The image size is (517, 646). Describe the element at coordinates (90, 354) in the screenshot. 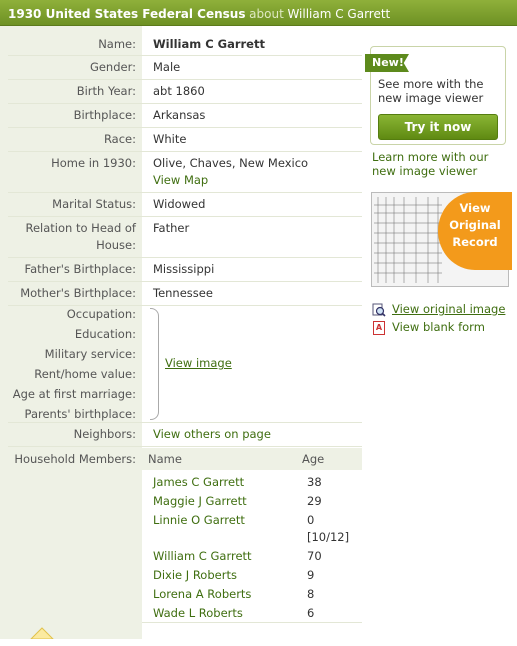

I see `label-military: Military service:` at that location.